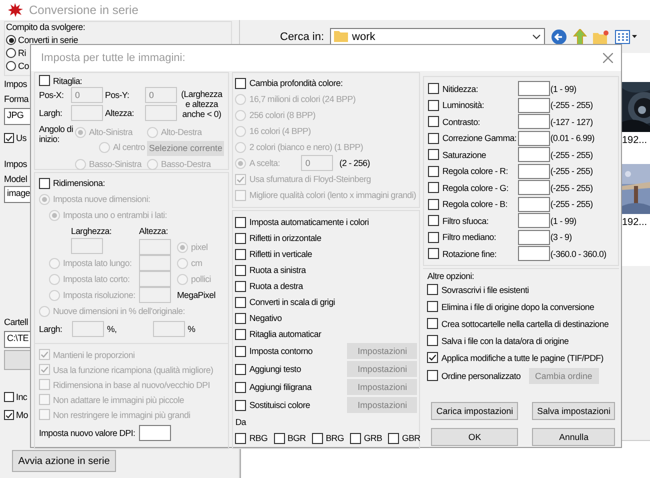 The image size is (650, 478). I want to click on input-field: image, so click(17, 194).